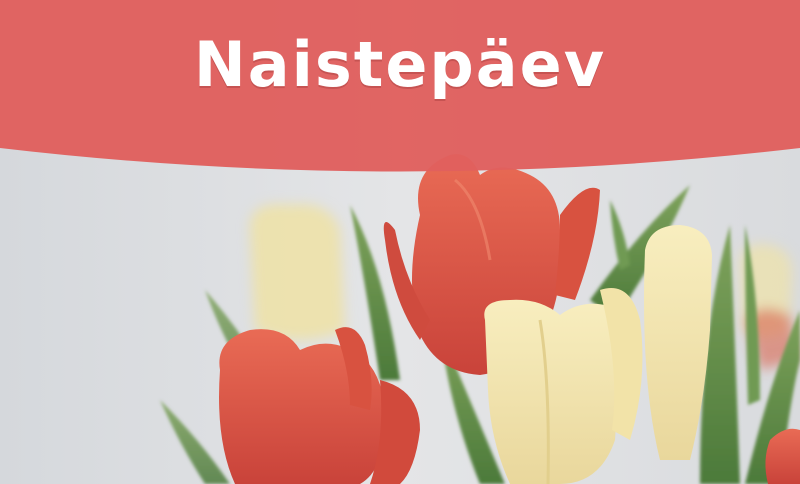  What do you see at coordinates (400, 64) in the screenshot?
I see `page-title: Naistepäev` at bounding box center [400, 64].